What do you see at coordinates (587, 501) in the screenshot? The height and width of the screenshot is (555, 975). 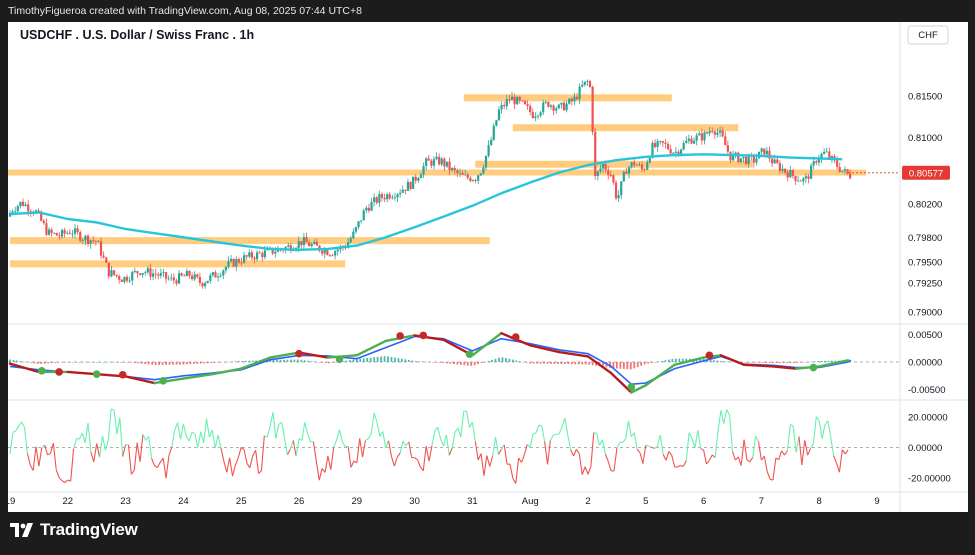 I see `x-tick-label: 2` at bounding box center [587, 501].